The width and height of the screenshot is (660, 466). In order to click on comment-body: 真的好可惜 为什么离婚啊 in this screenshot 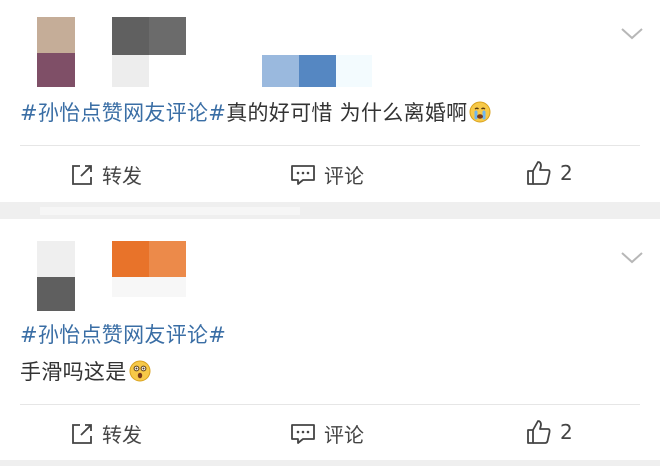, I will do `click(347, 113)`.